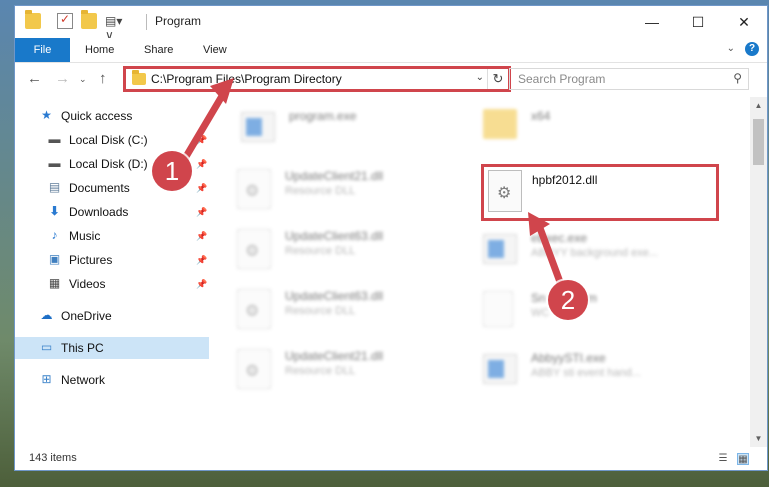  I want to click on customize-quick-access-icon: ▤▾ ⊻, so click(119, 28).